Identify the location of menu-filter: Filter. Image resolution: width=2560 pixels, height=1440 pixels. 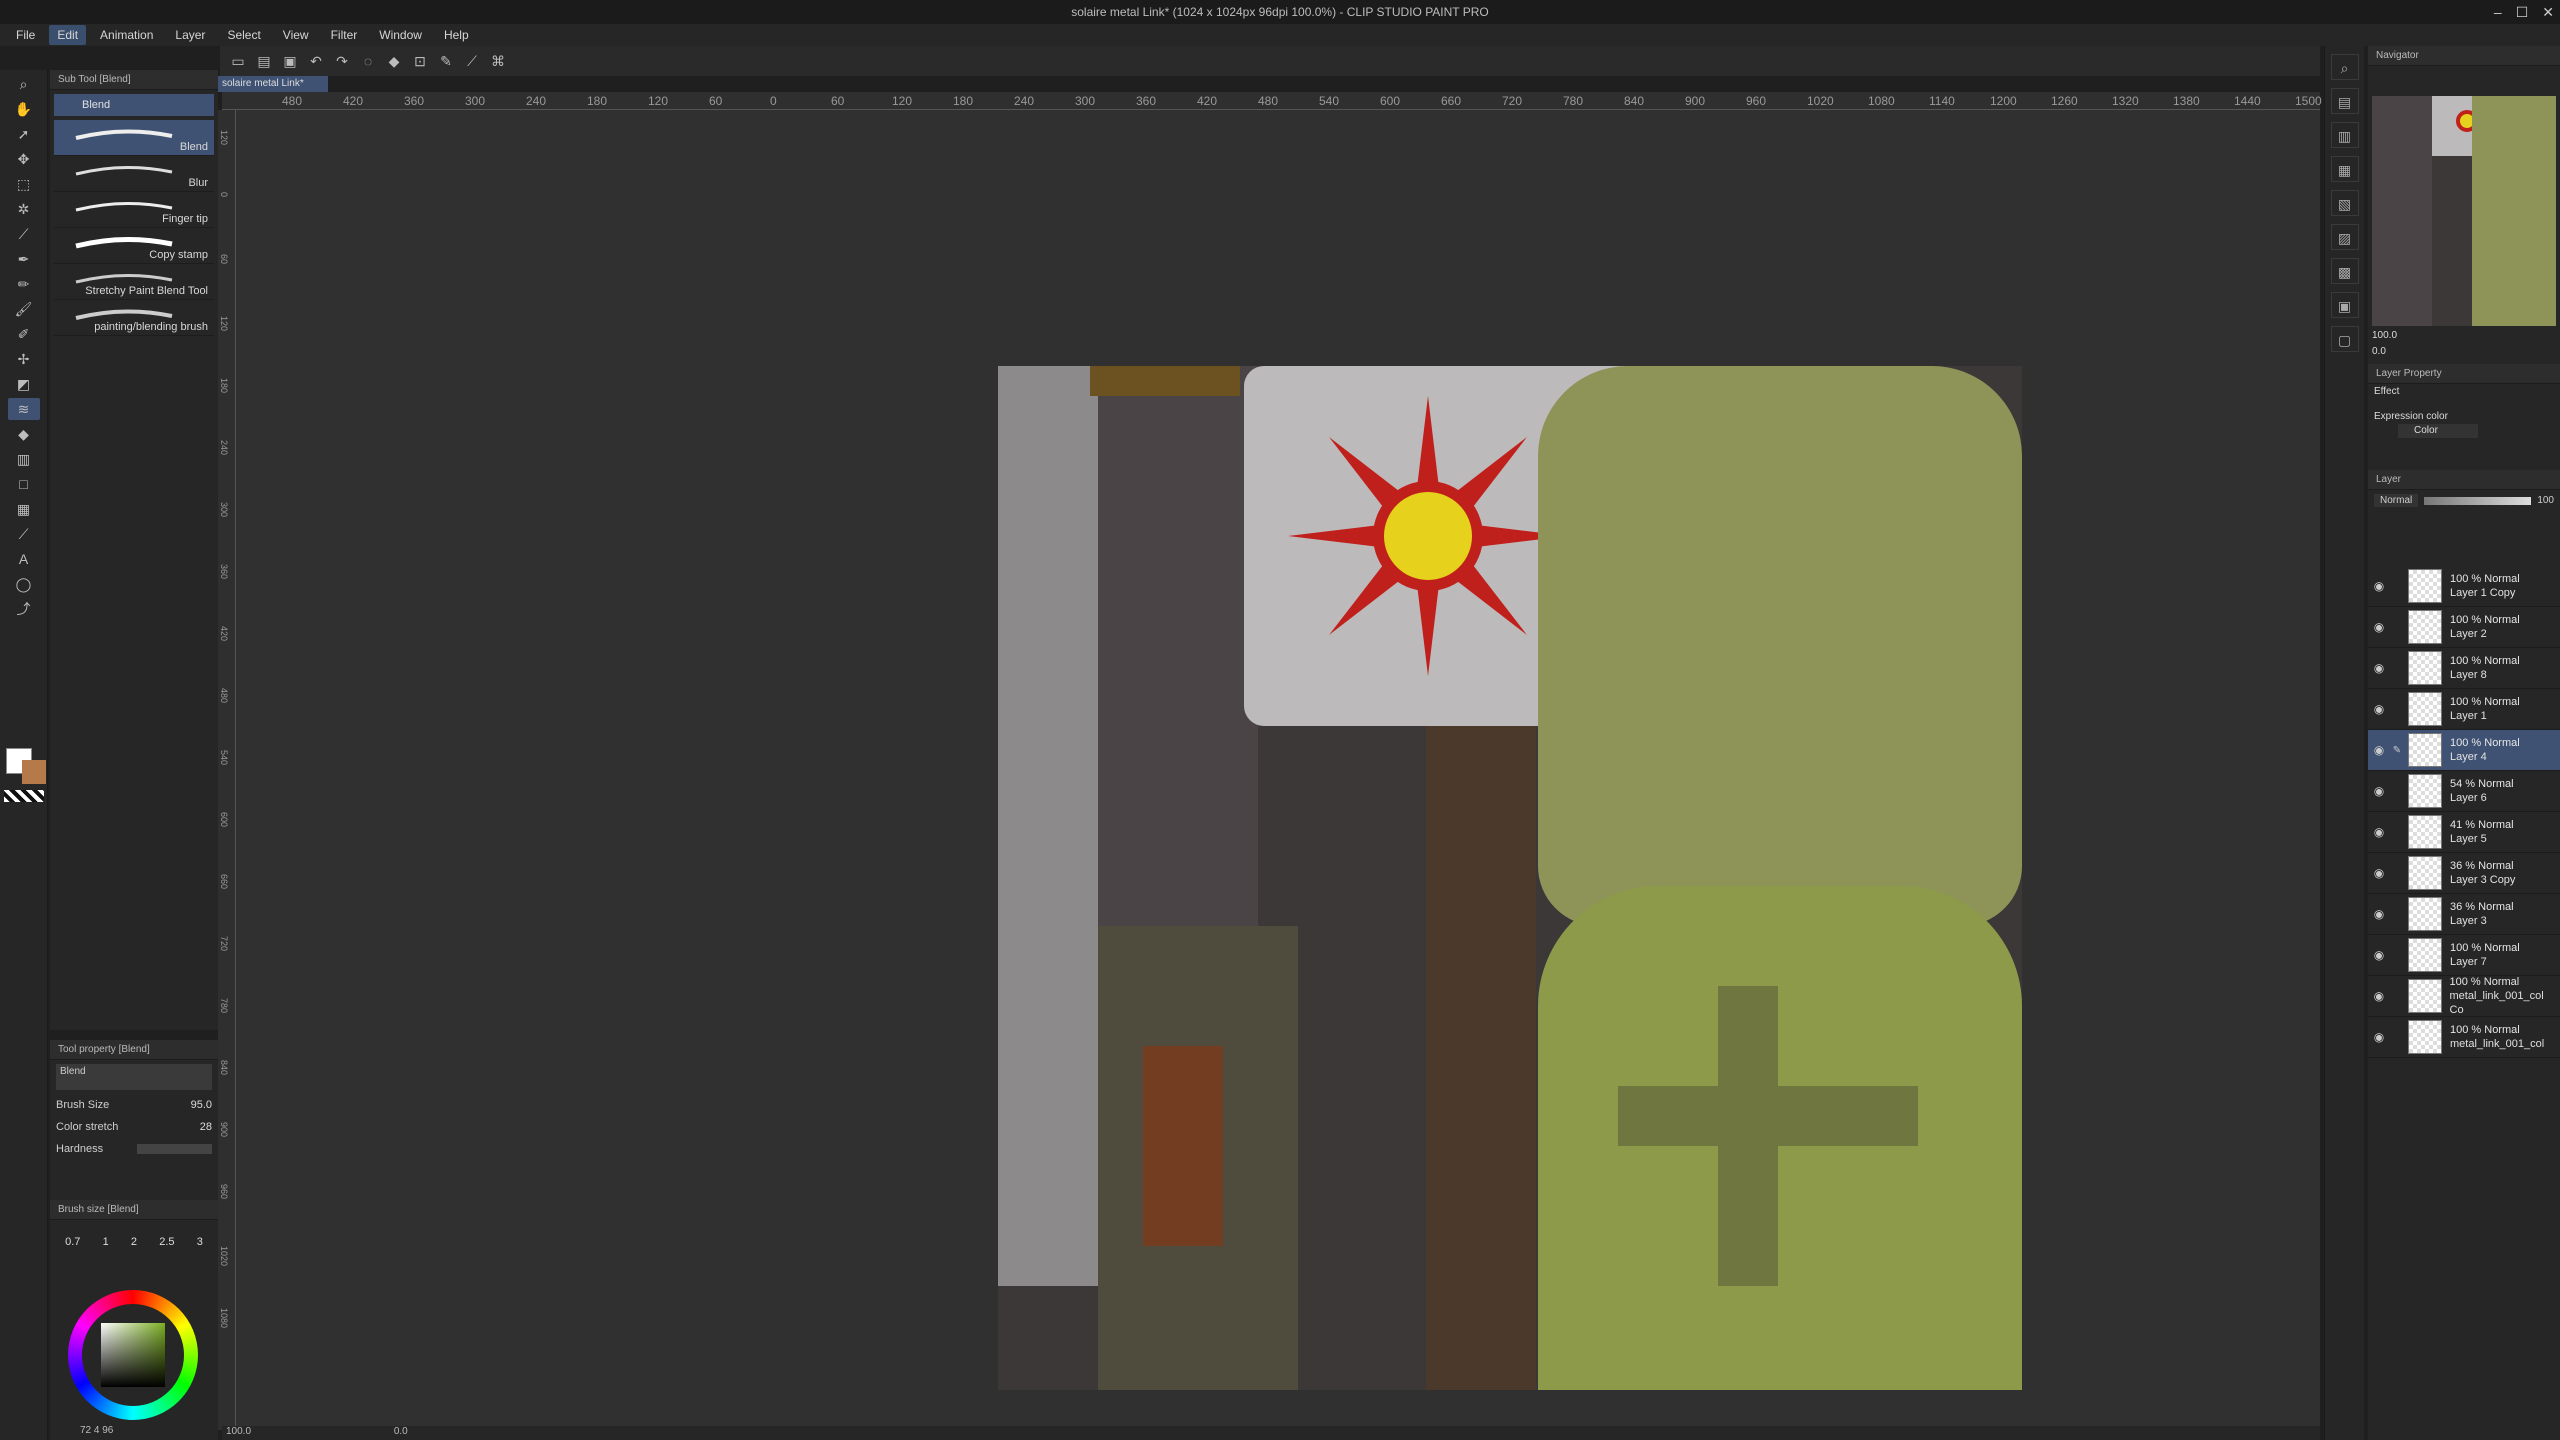
(344, 35).